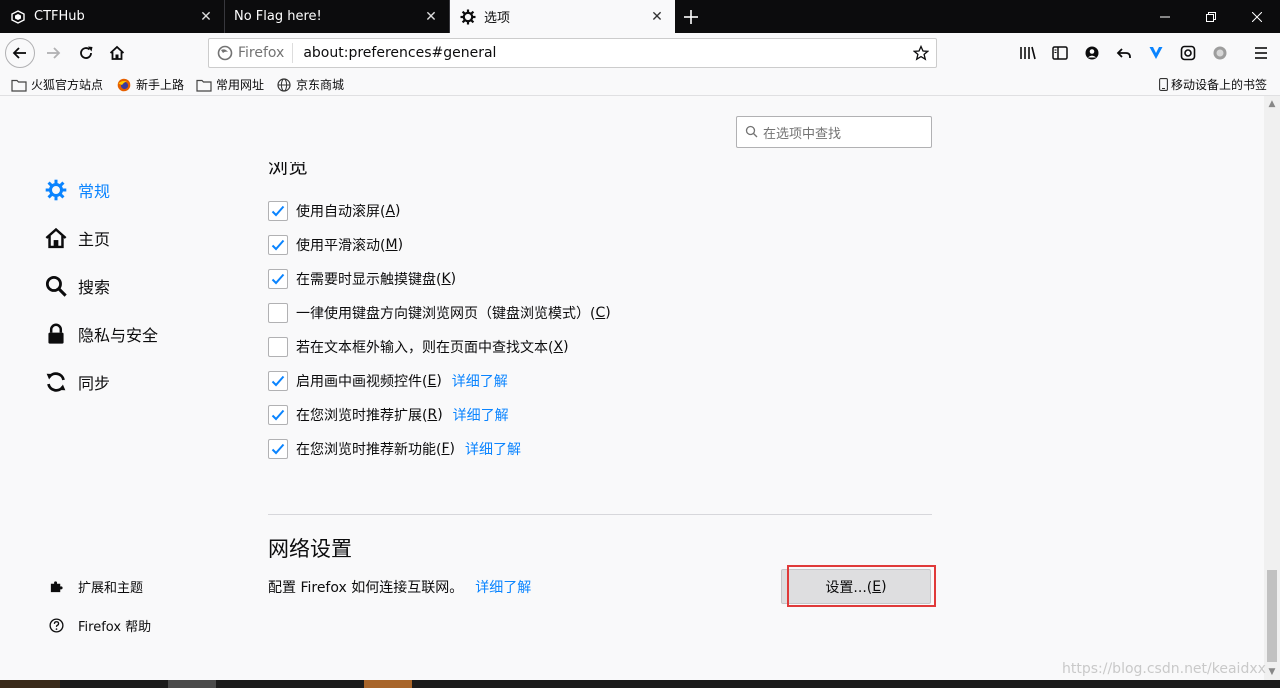  I want to click on extension-ring-icon, so click(1188, 53).